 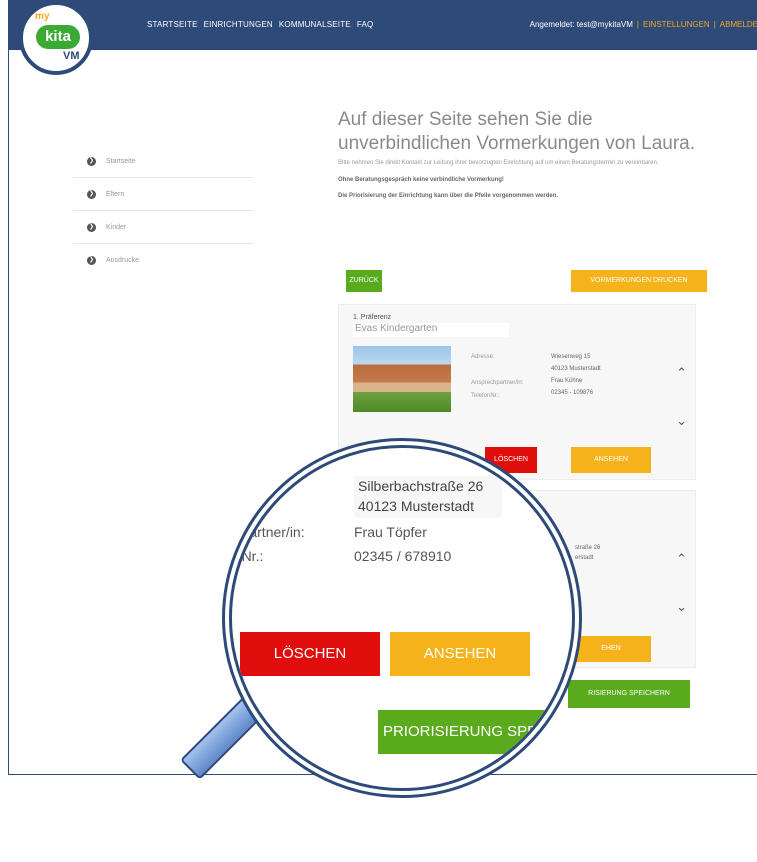 I want to click on sidebar-item-kinder: ❯ Kinder, so click(x=163, y=226).